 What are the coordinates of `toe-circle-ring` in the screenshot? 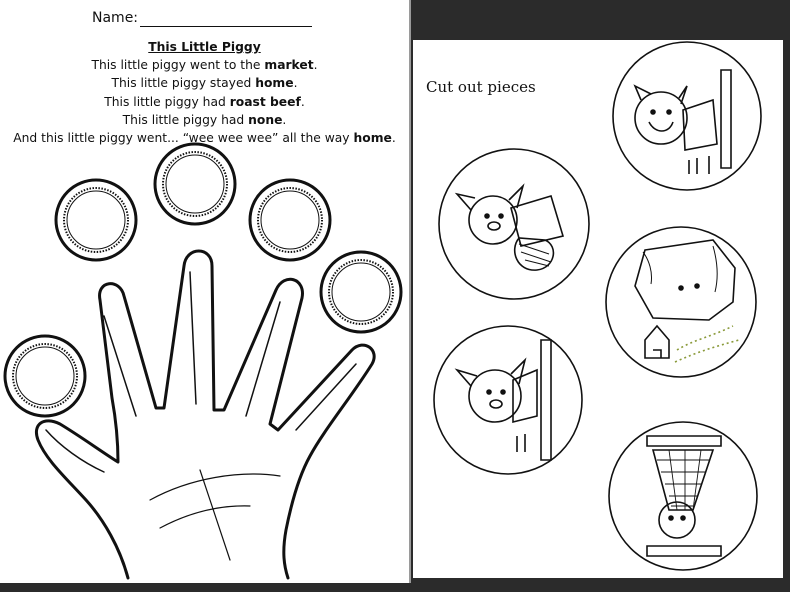 It's located at (290, 220).